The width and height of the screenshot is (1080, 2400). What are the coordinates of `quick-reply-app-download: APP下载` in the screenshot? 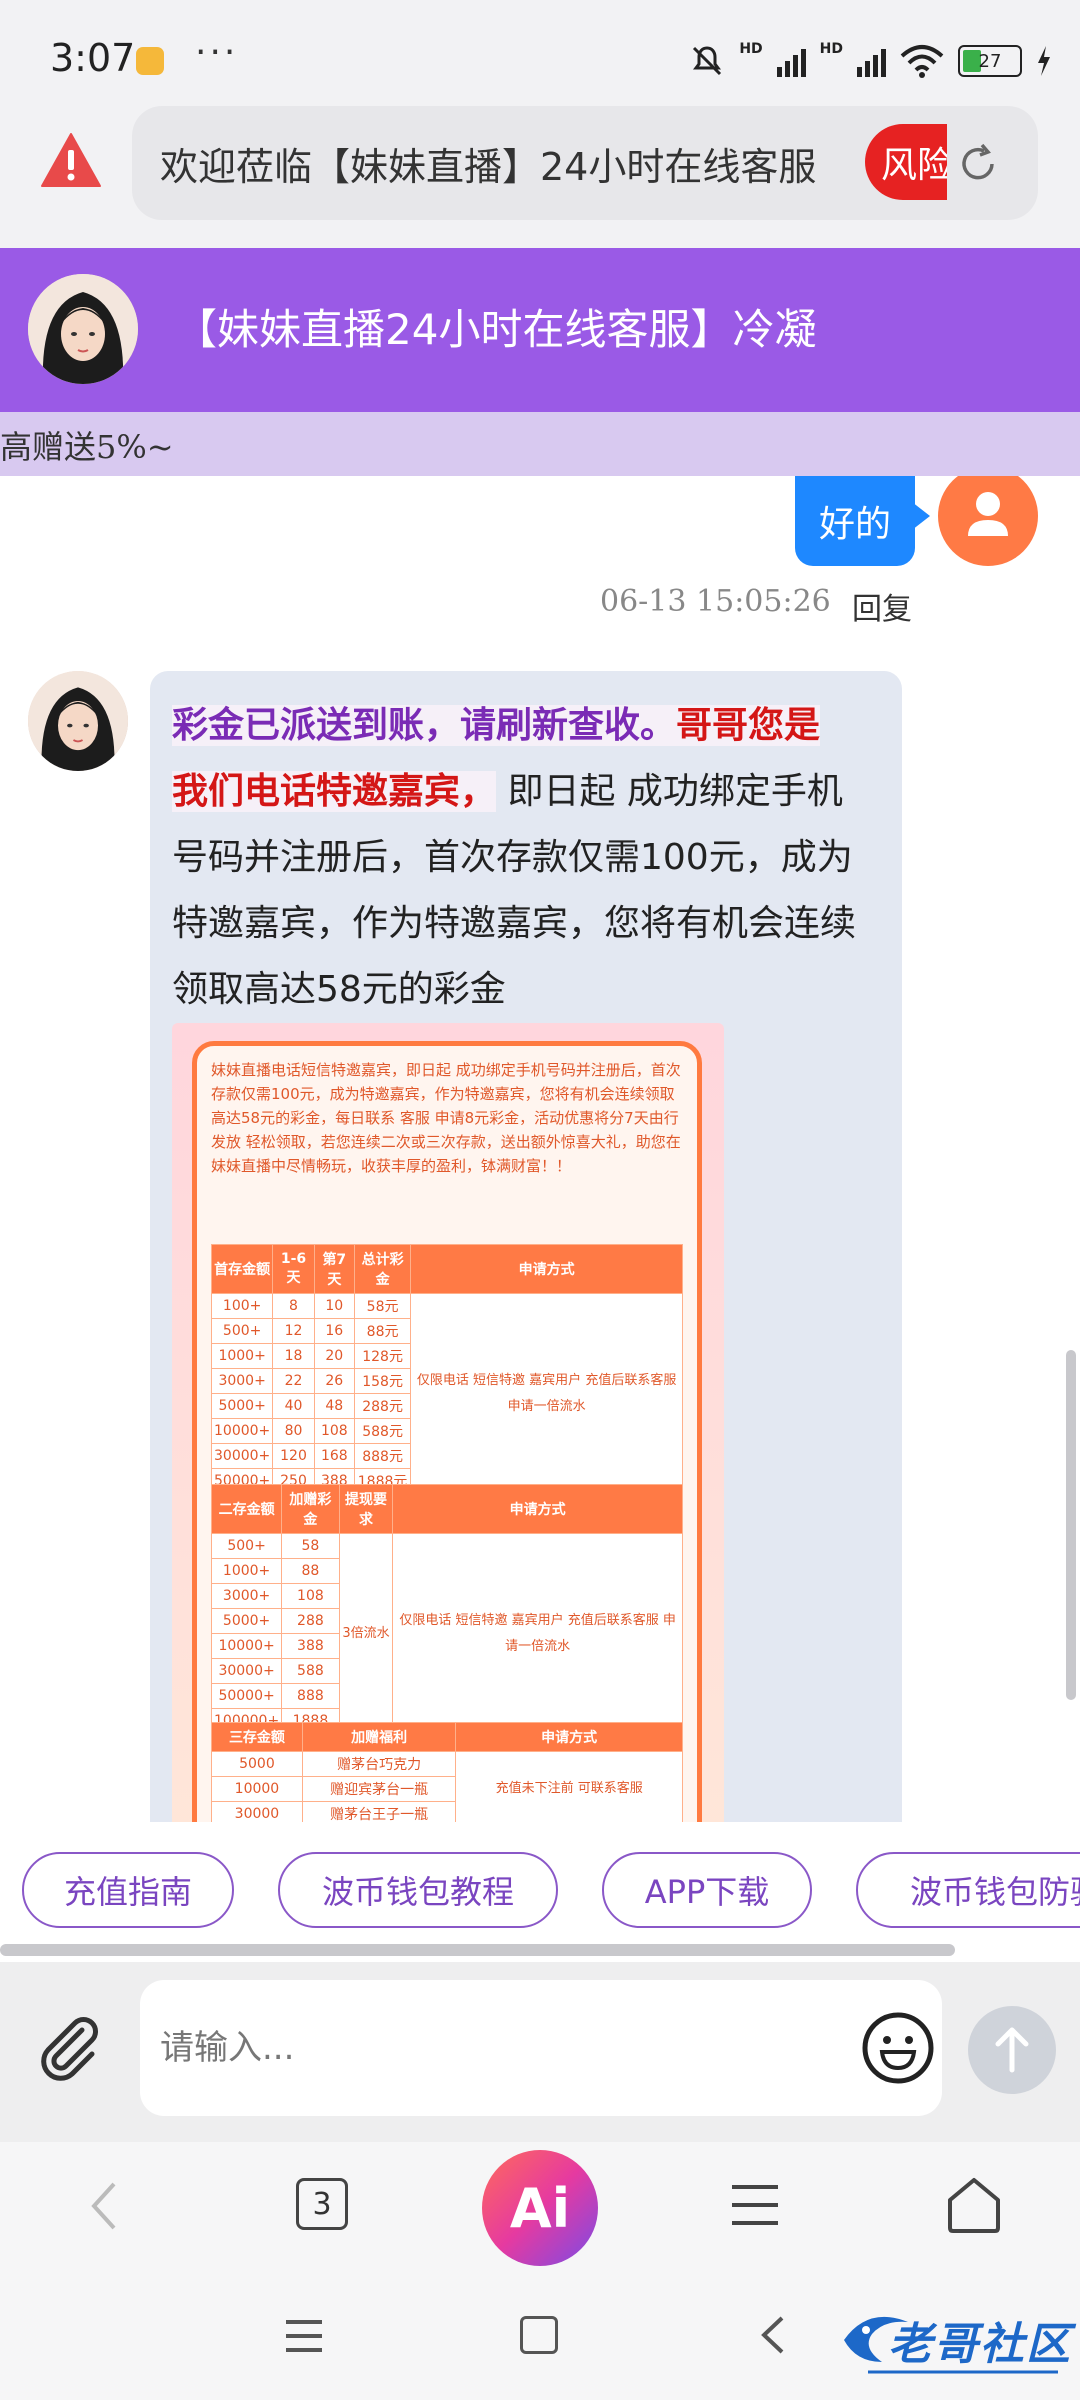 It's located at (707, 1890).